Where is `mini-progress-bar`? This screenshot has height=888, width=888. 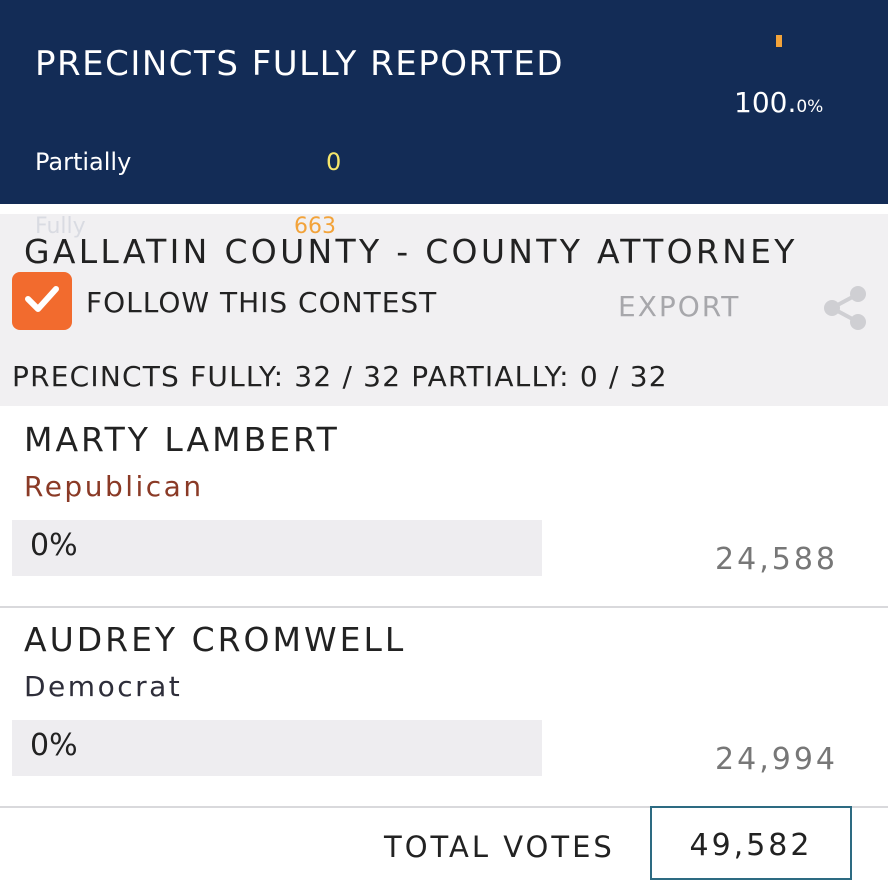 mini-progress-bar is located at coordinates (779, 41).